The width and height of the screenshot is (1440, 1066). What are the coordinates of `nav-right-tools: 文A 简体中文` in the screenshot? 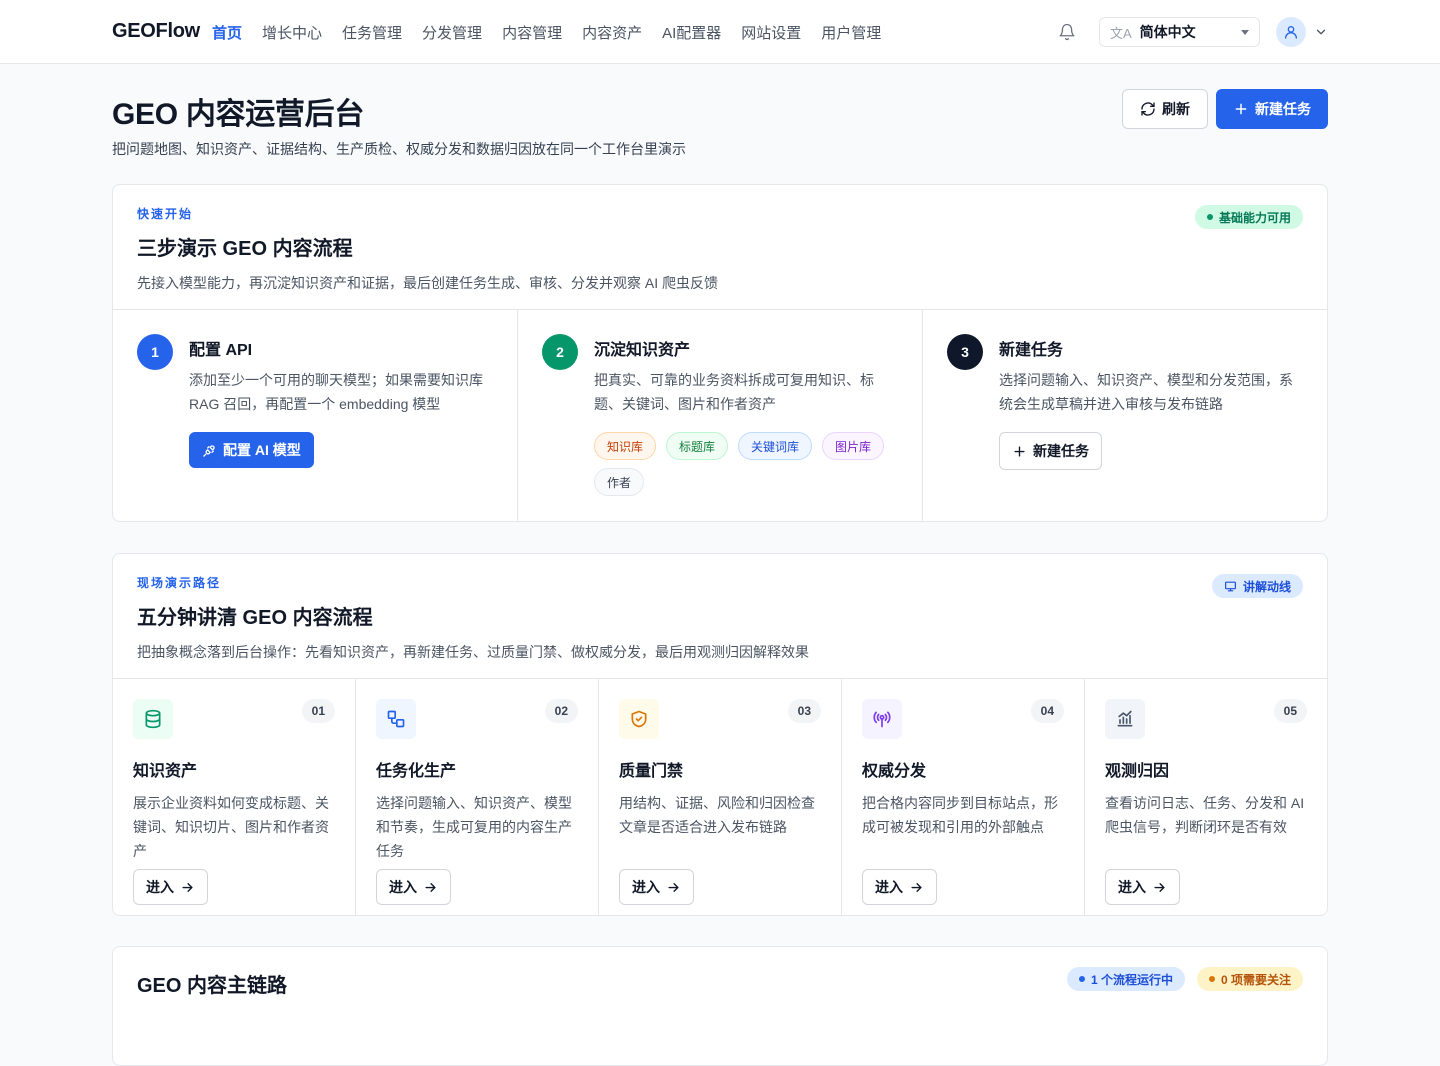 It's located at (1192, 32).